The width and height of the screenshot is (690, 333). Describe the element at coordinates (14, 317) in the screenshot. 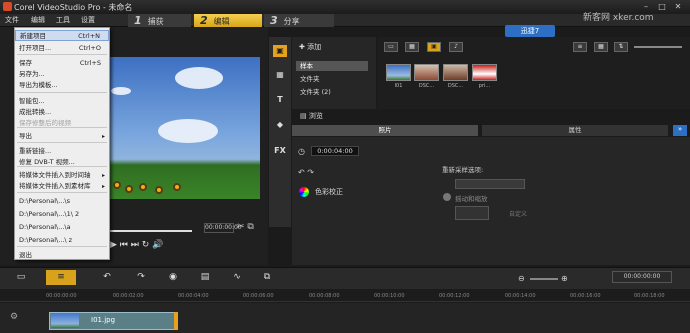

I see `track-icon: ⚙` at that location.